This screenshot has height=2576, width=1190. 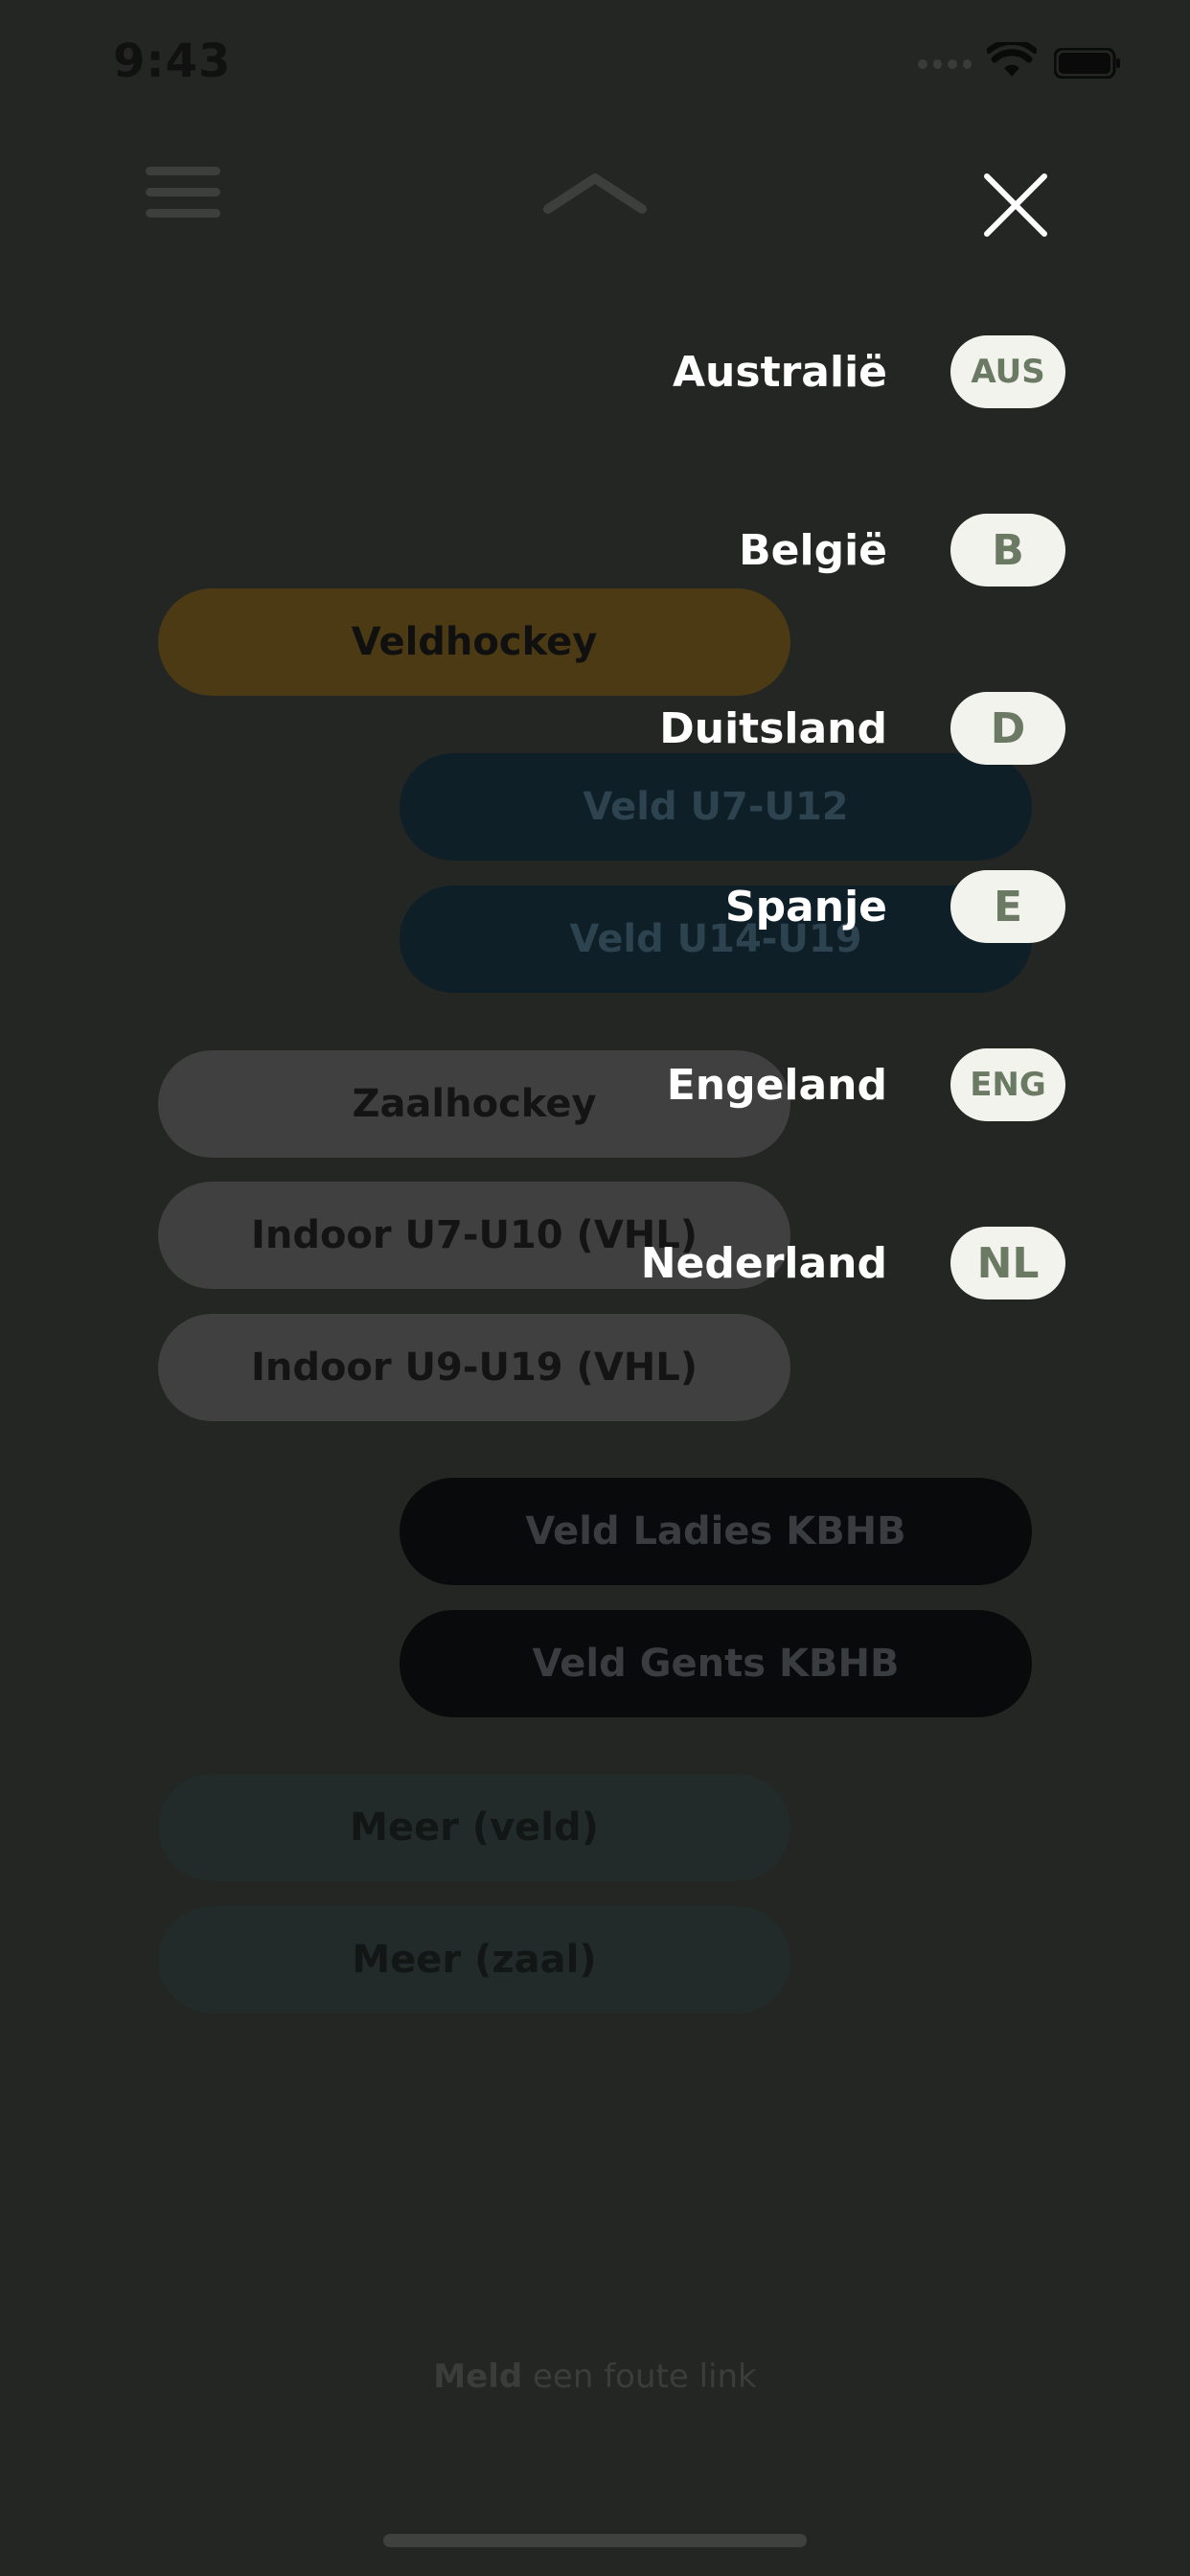 What do you see at coordinates (474, 1959) in the screenshot?
I see `meer-zaal-button: Meer (zaal)` at bounding box center [474, 1959].